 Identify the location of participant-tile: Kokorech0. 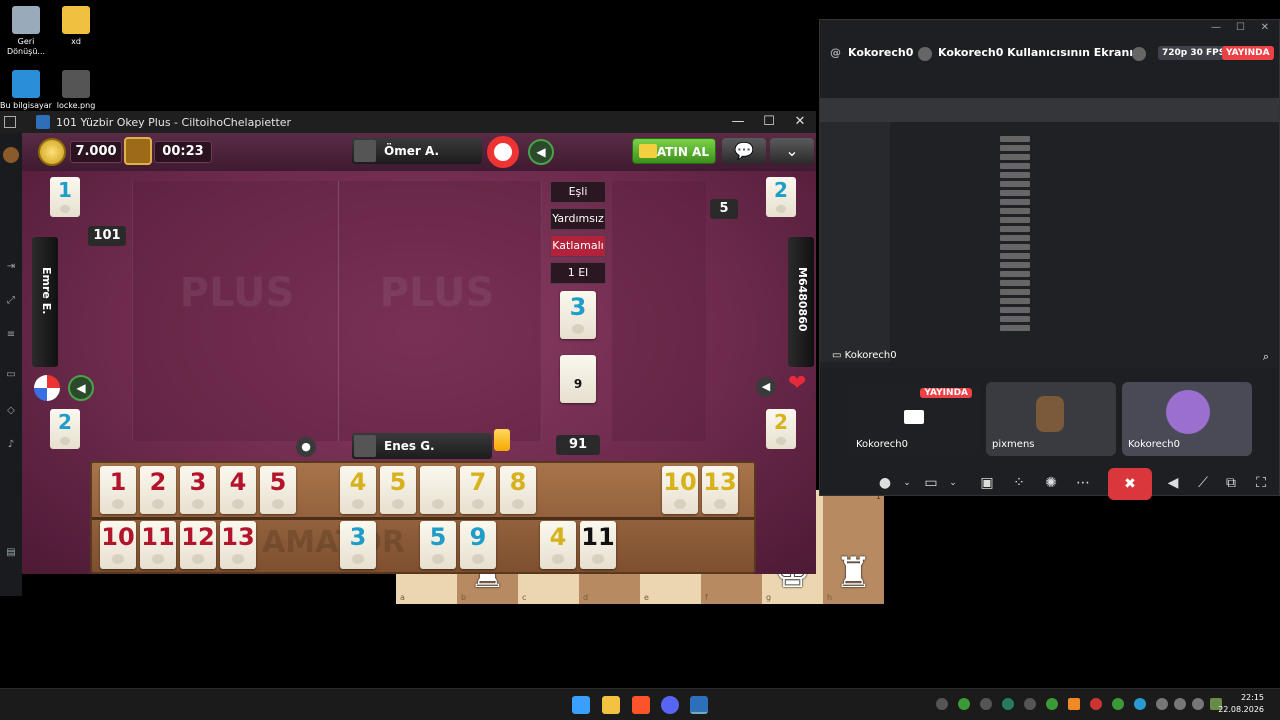
(1187, 419).